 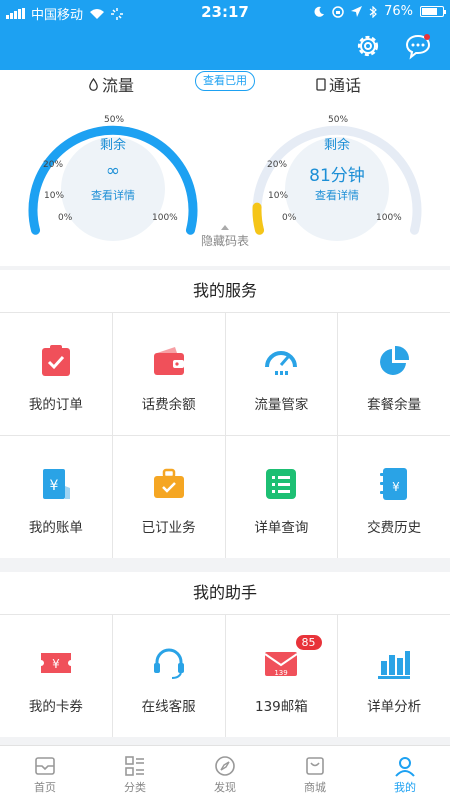 What do you see at coordinates (394, 707) in the screenshot?
I see `assistant-label: 详单分析` at bounding box center [394, 707].